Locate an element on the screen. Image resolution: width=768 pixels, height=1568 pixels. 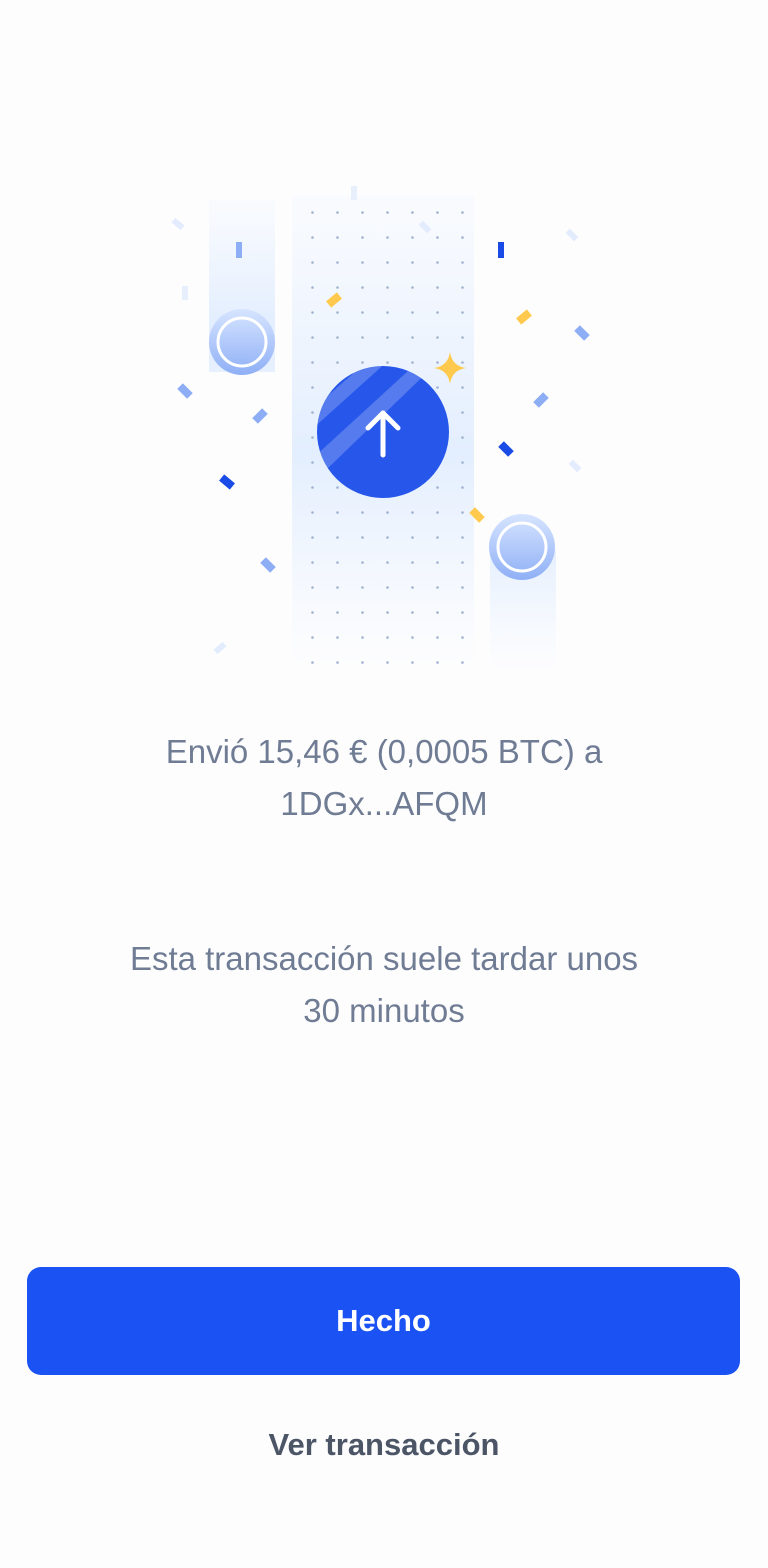
done-button: Hecho is located at coordinates (383, 1321).